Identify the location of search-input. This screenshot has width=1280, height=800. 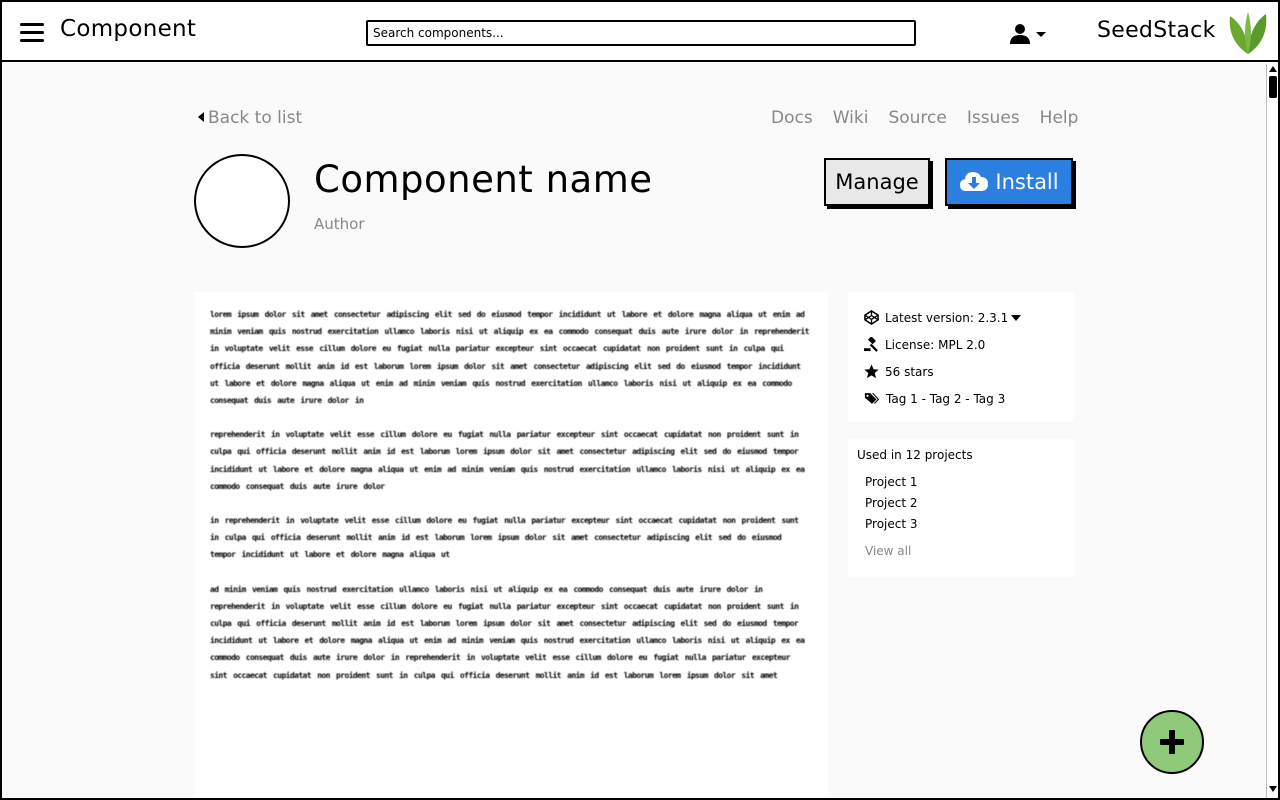
(641, 33).